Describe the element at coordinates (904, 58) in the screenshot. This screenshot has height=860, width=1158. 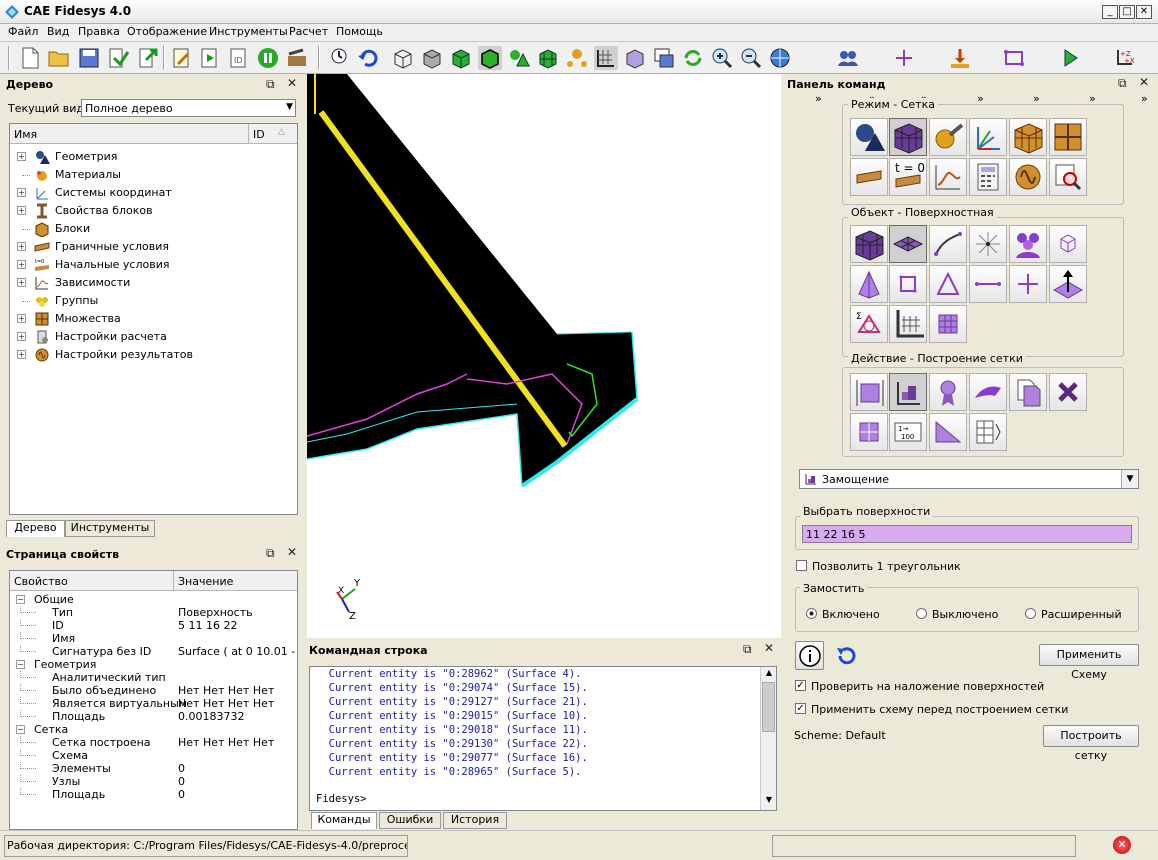
I see `crosshair-icon` at that location.